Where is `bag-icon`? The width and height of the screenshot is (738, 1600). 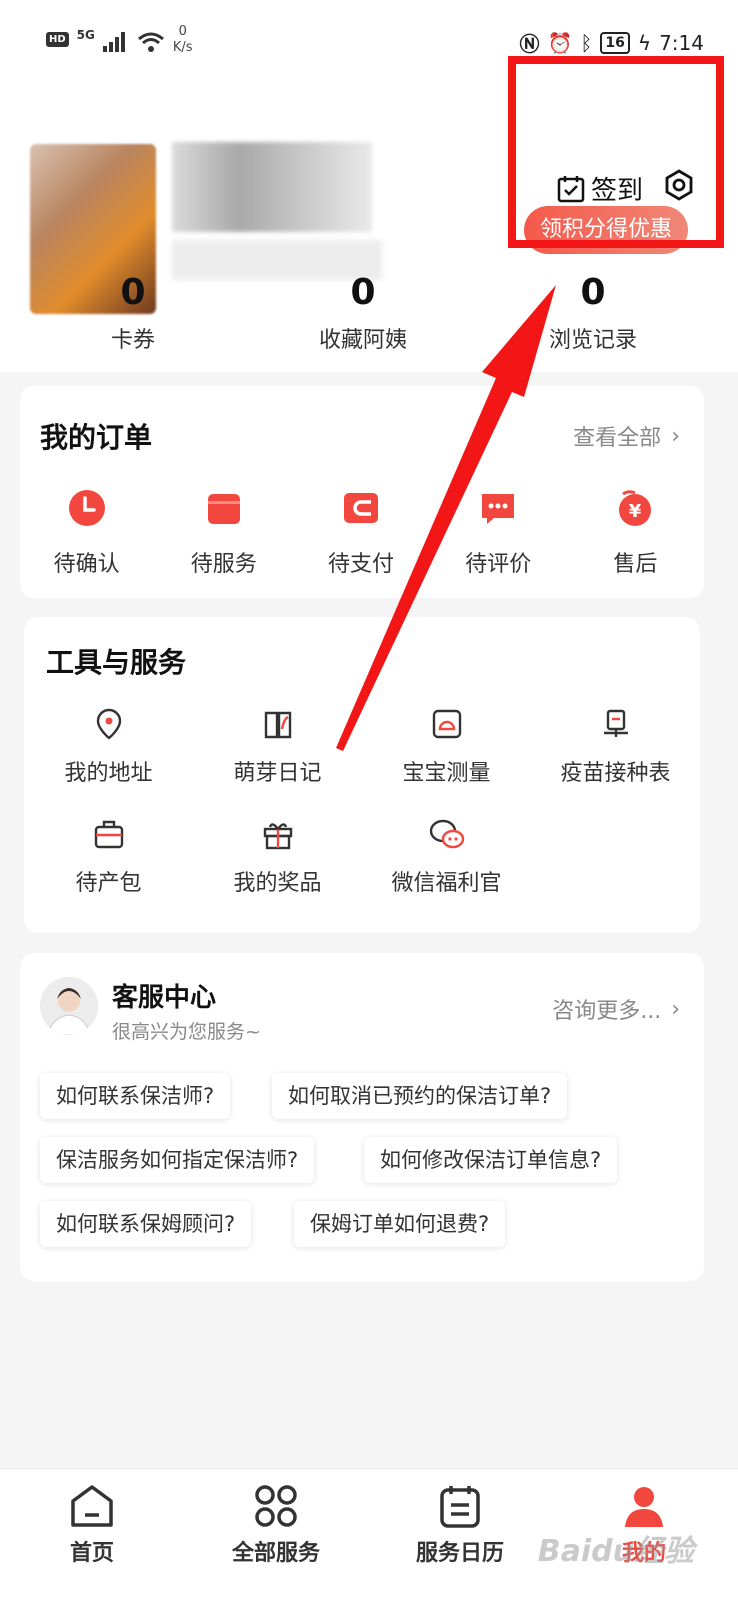 bag-icon is located at coordinates (108, 834).